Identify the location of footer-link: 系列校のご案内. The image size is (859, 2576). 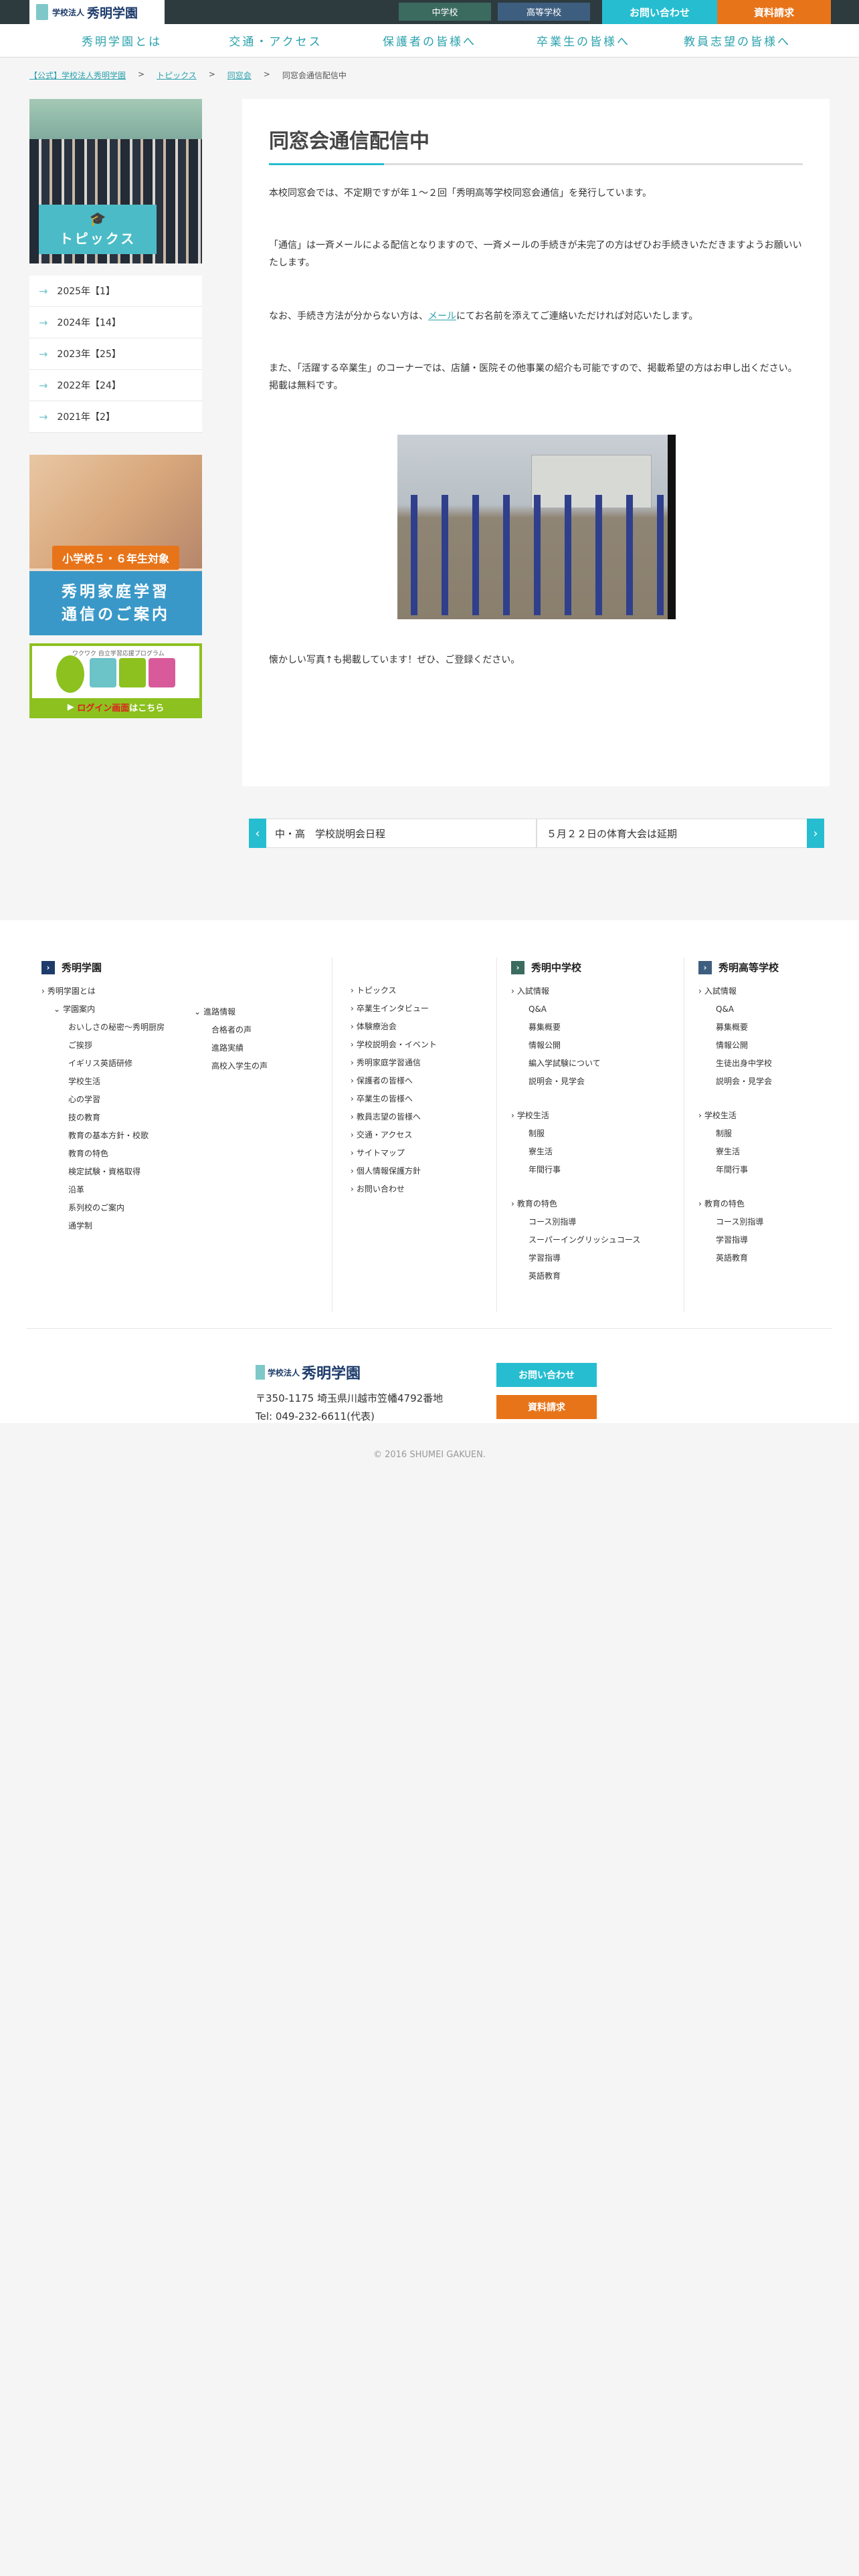
(103, 1208).